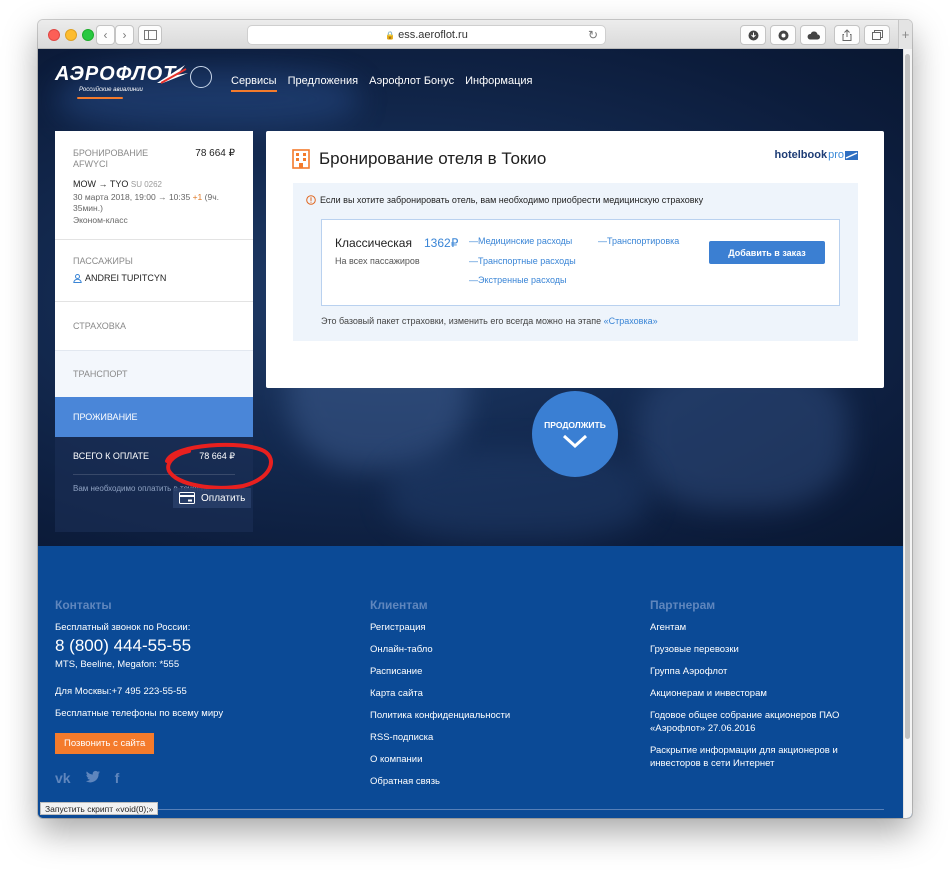  Describe the element at coordinates (154, 326) in the screenshot. I see `sidebar-item-insurance: СТРАХОВКА` at that location.